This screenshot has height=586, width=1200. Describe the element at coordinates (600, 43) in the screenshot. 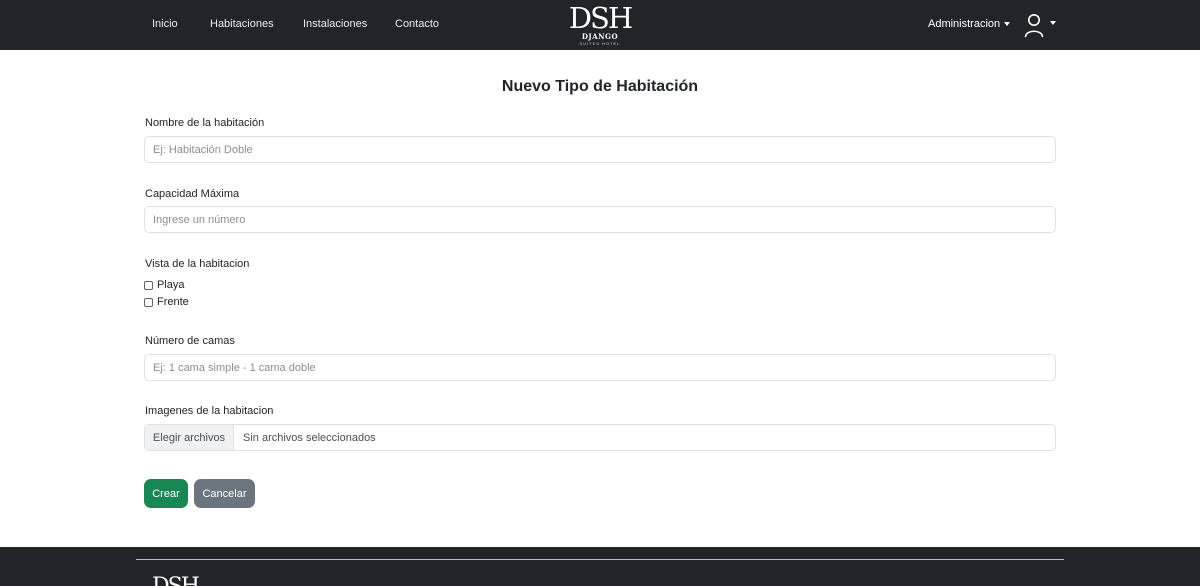

I see `brand-logo-tagline: SUITES HOTEL` at that location.